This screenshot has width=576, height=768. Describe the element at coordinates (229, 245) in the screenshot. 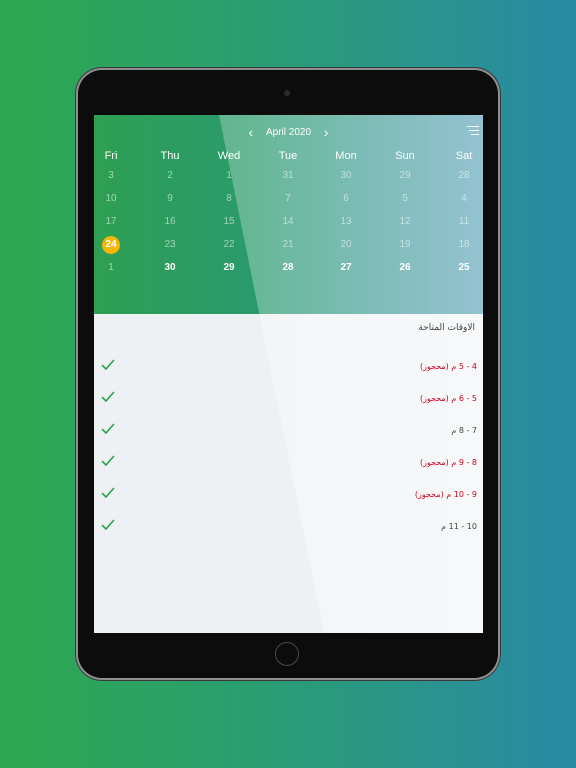

I see `calendar-day: 22` at that location.